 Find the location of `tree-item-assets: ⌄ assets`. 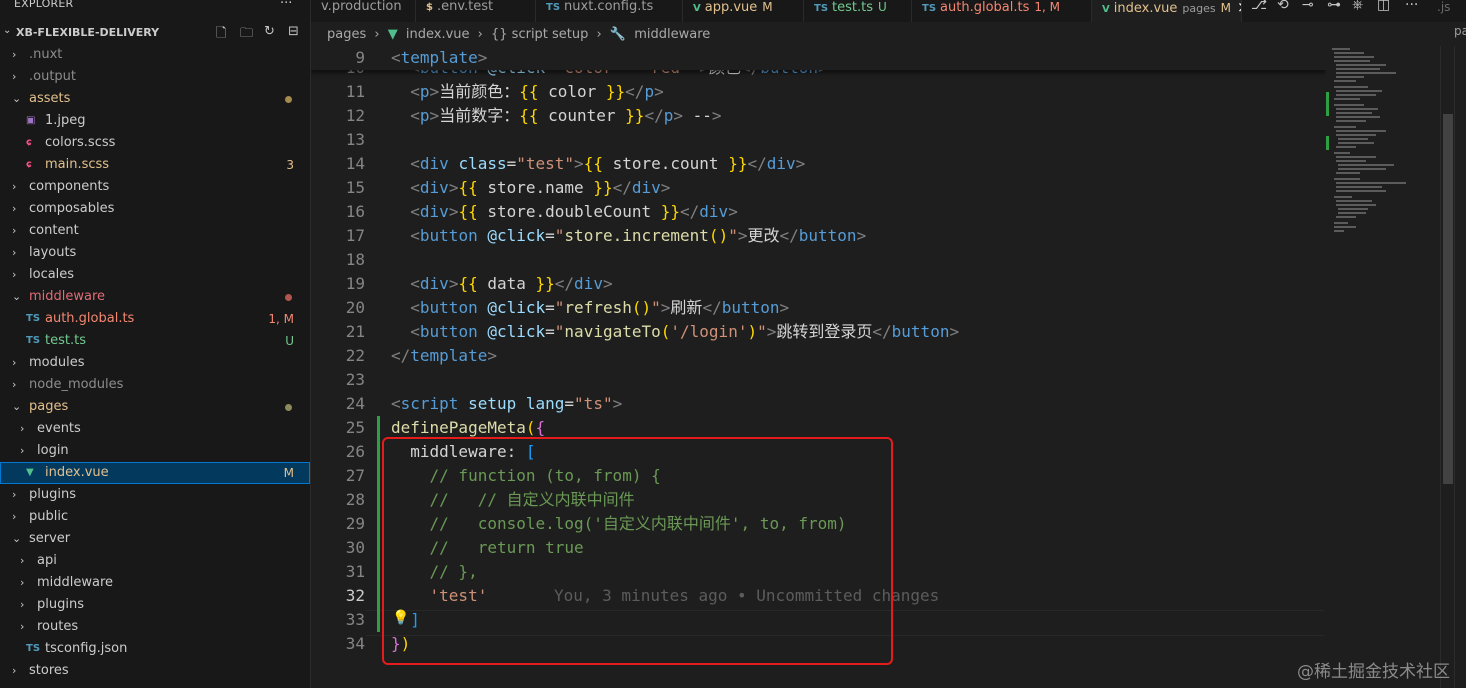

tree-item-assets: ⌄ assets is located at coordinates (155, 99).